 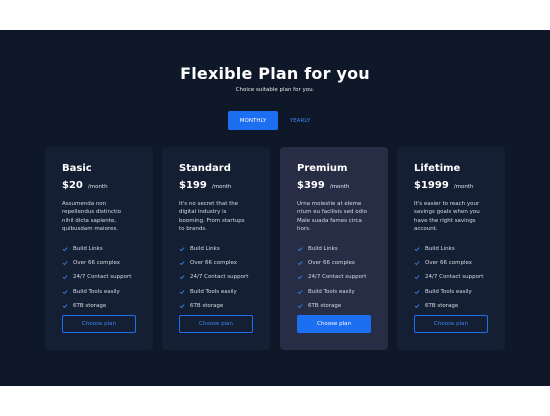 I want to click on desc-line: savings goals when you, so click(x=447, y=212).